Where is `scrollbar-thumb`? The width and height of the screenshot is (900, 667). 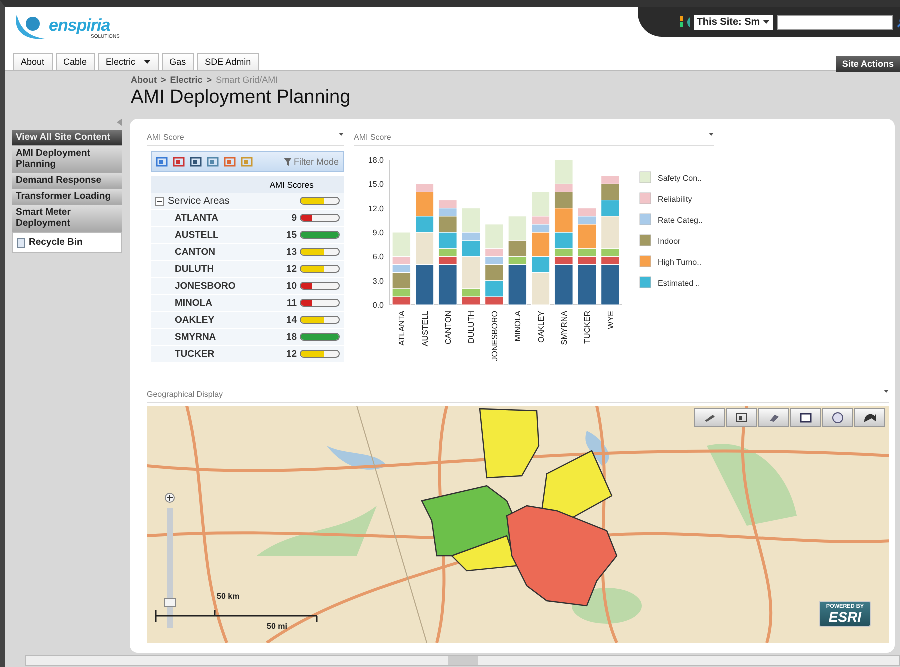 scrollbar-thumb is located at coordinates (463, 660).